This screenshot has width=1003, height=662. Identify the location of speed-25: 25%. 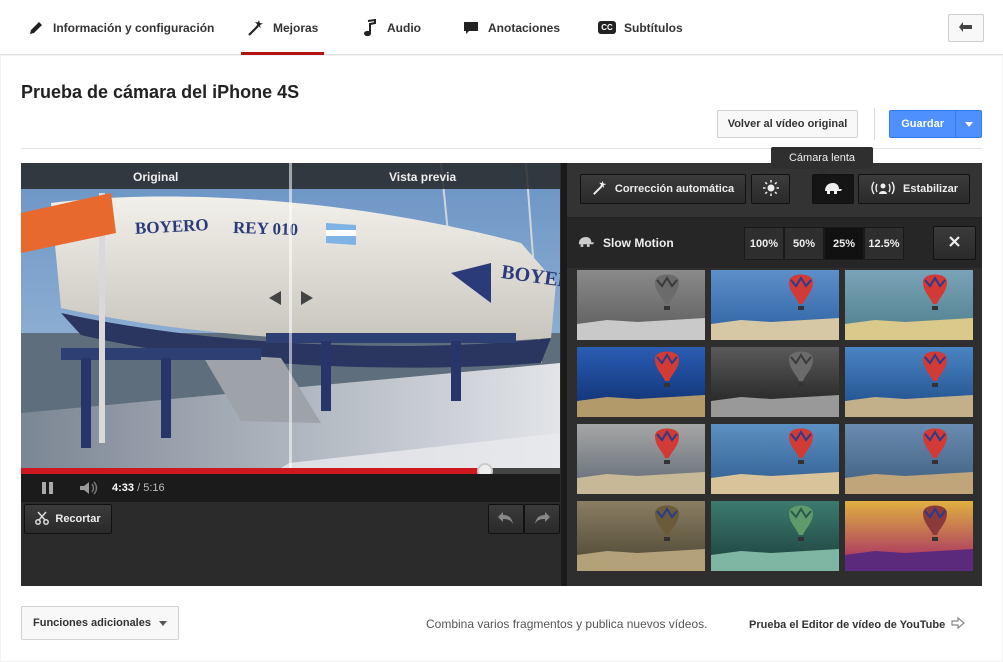
(844, 243).